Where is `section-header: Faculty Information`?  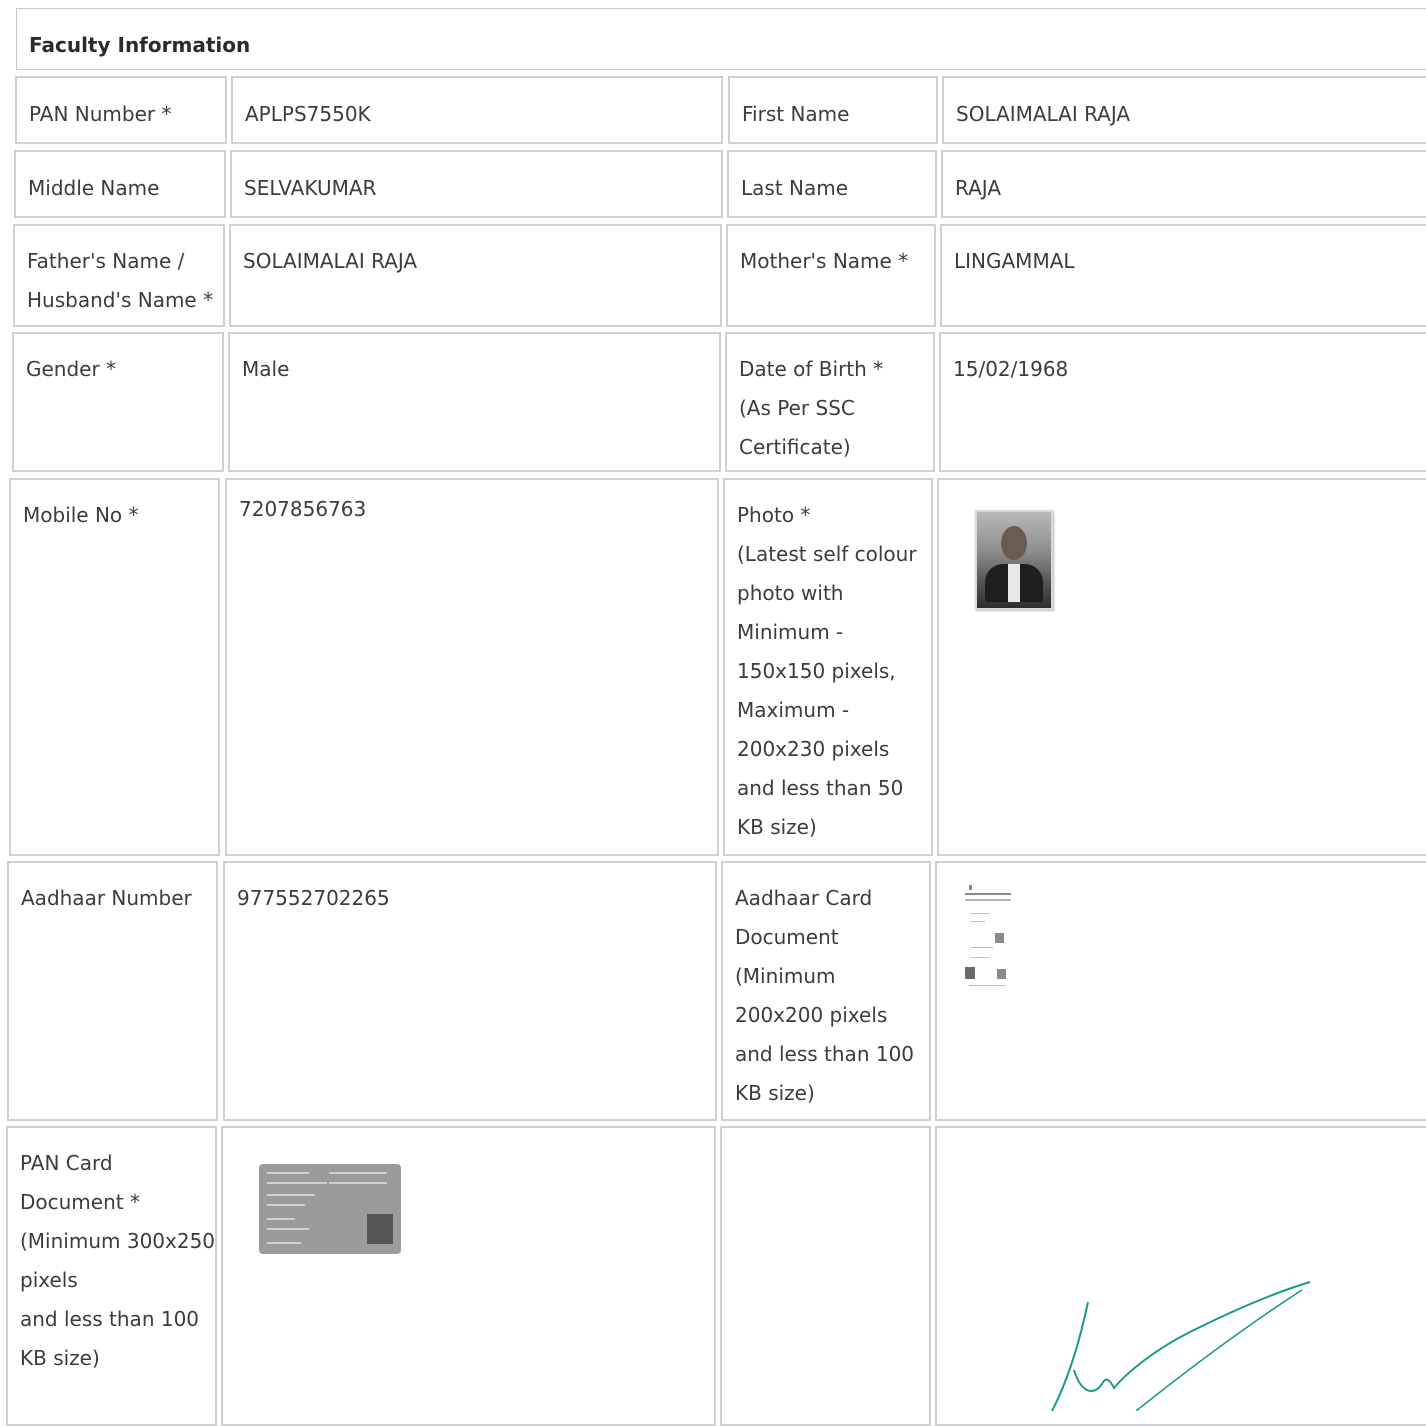 section-header: Faculty Information is located at coordinates (721, 39).